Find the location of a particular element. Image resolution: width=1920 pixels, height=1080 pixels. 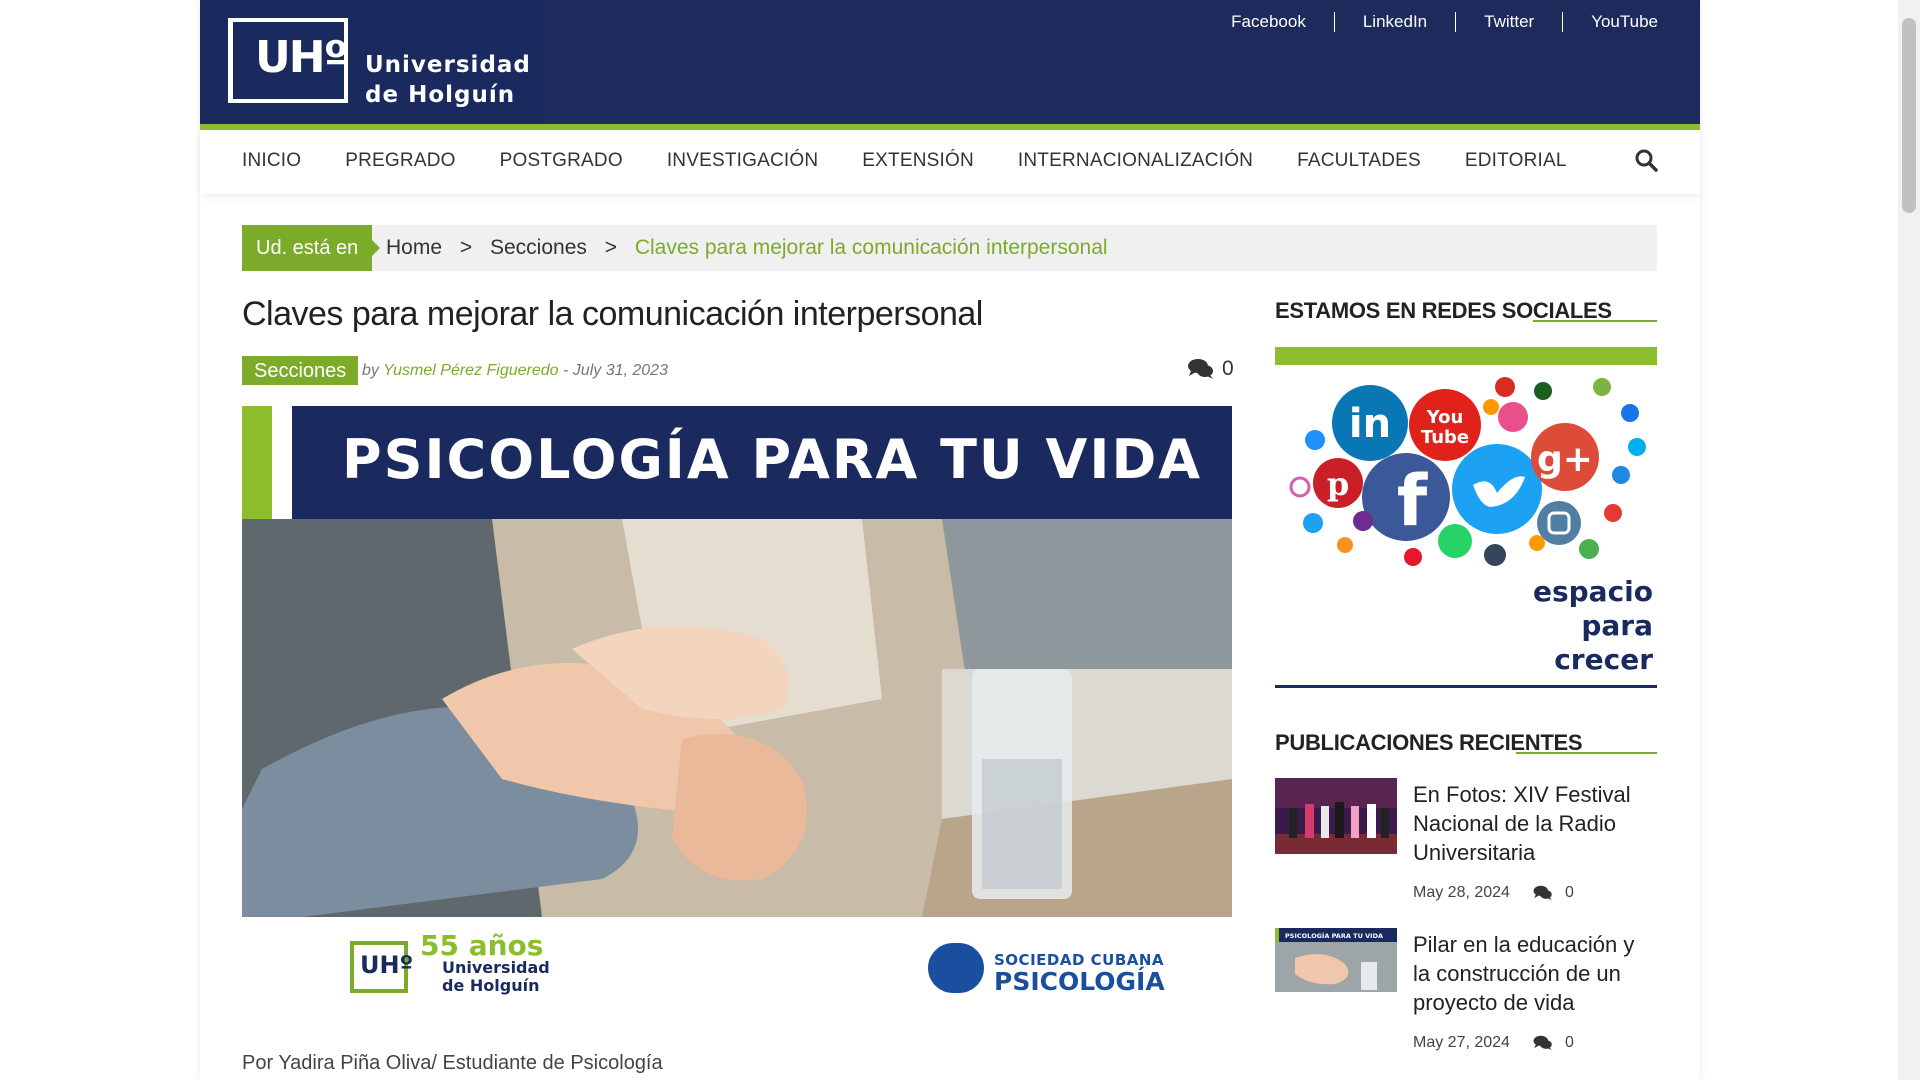

scrollbar-thumb is located at coordinates (1909, 115).